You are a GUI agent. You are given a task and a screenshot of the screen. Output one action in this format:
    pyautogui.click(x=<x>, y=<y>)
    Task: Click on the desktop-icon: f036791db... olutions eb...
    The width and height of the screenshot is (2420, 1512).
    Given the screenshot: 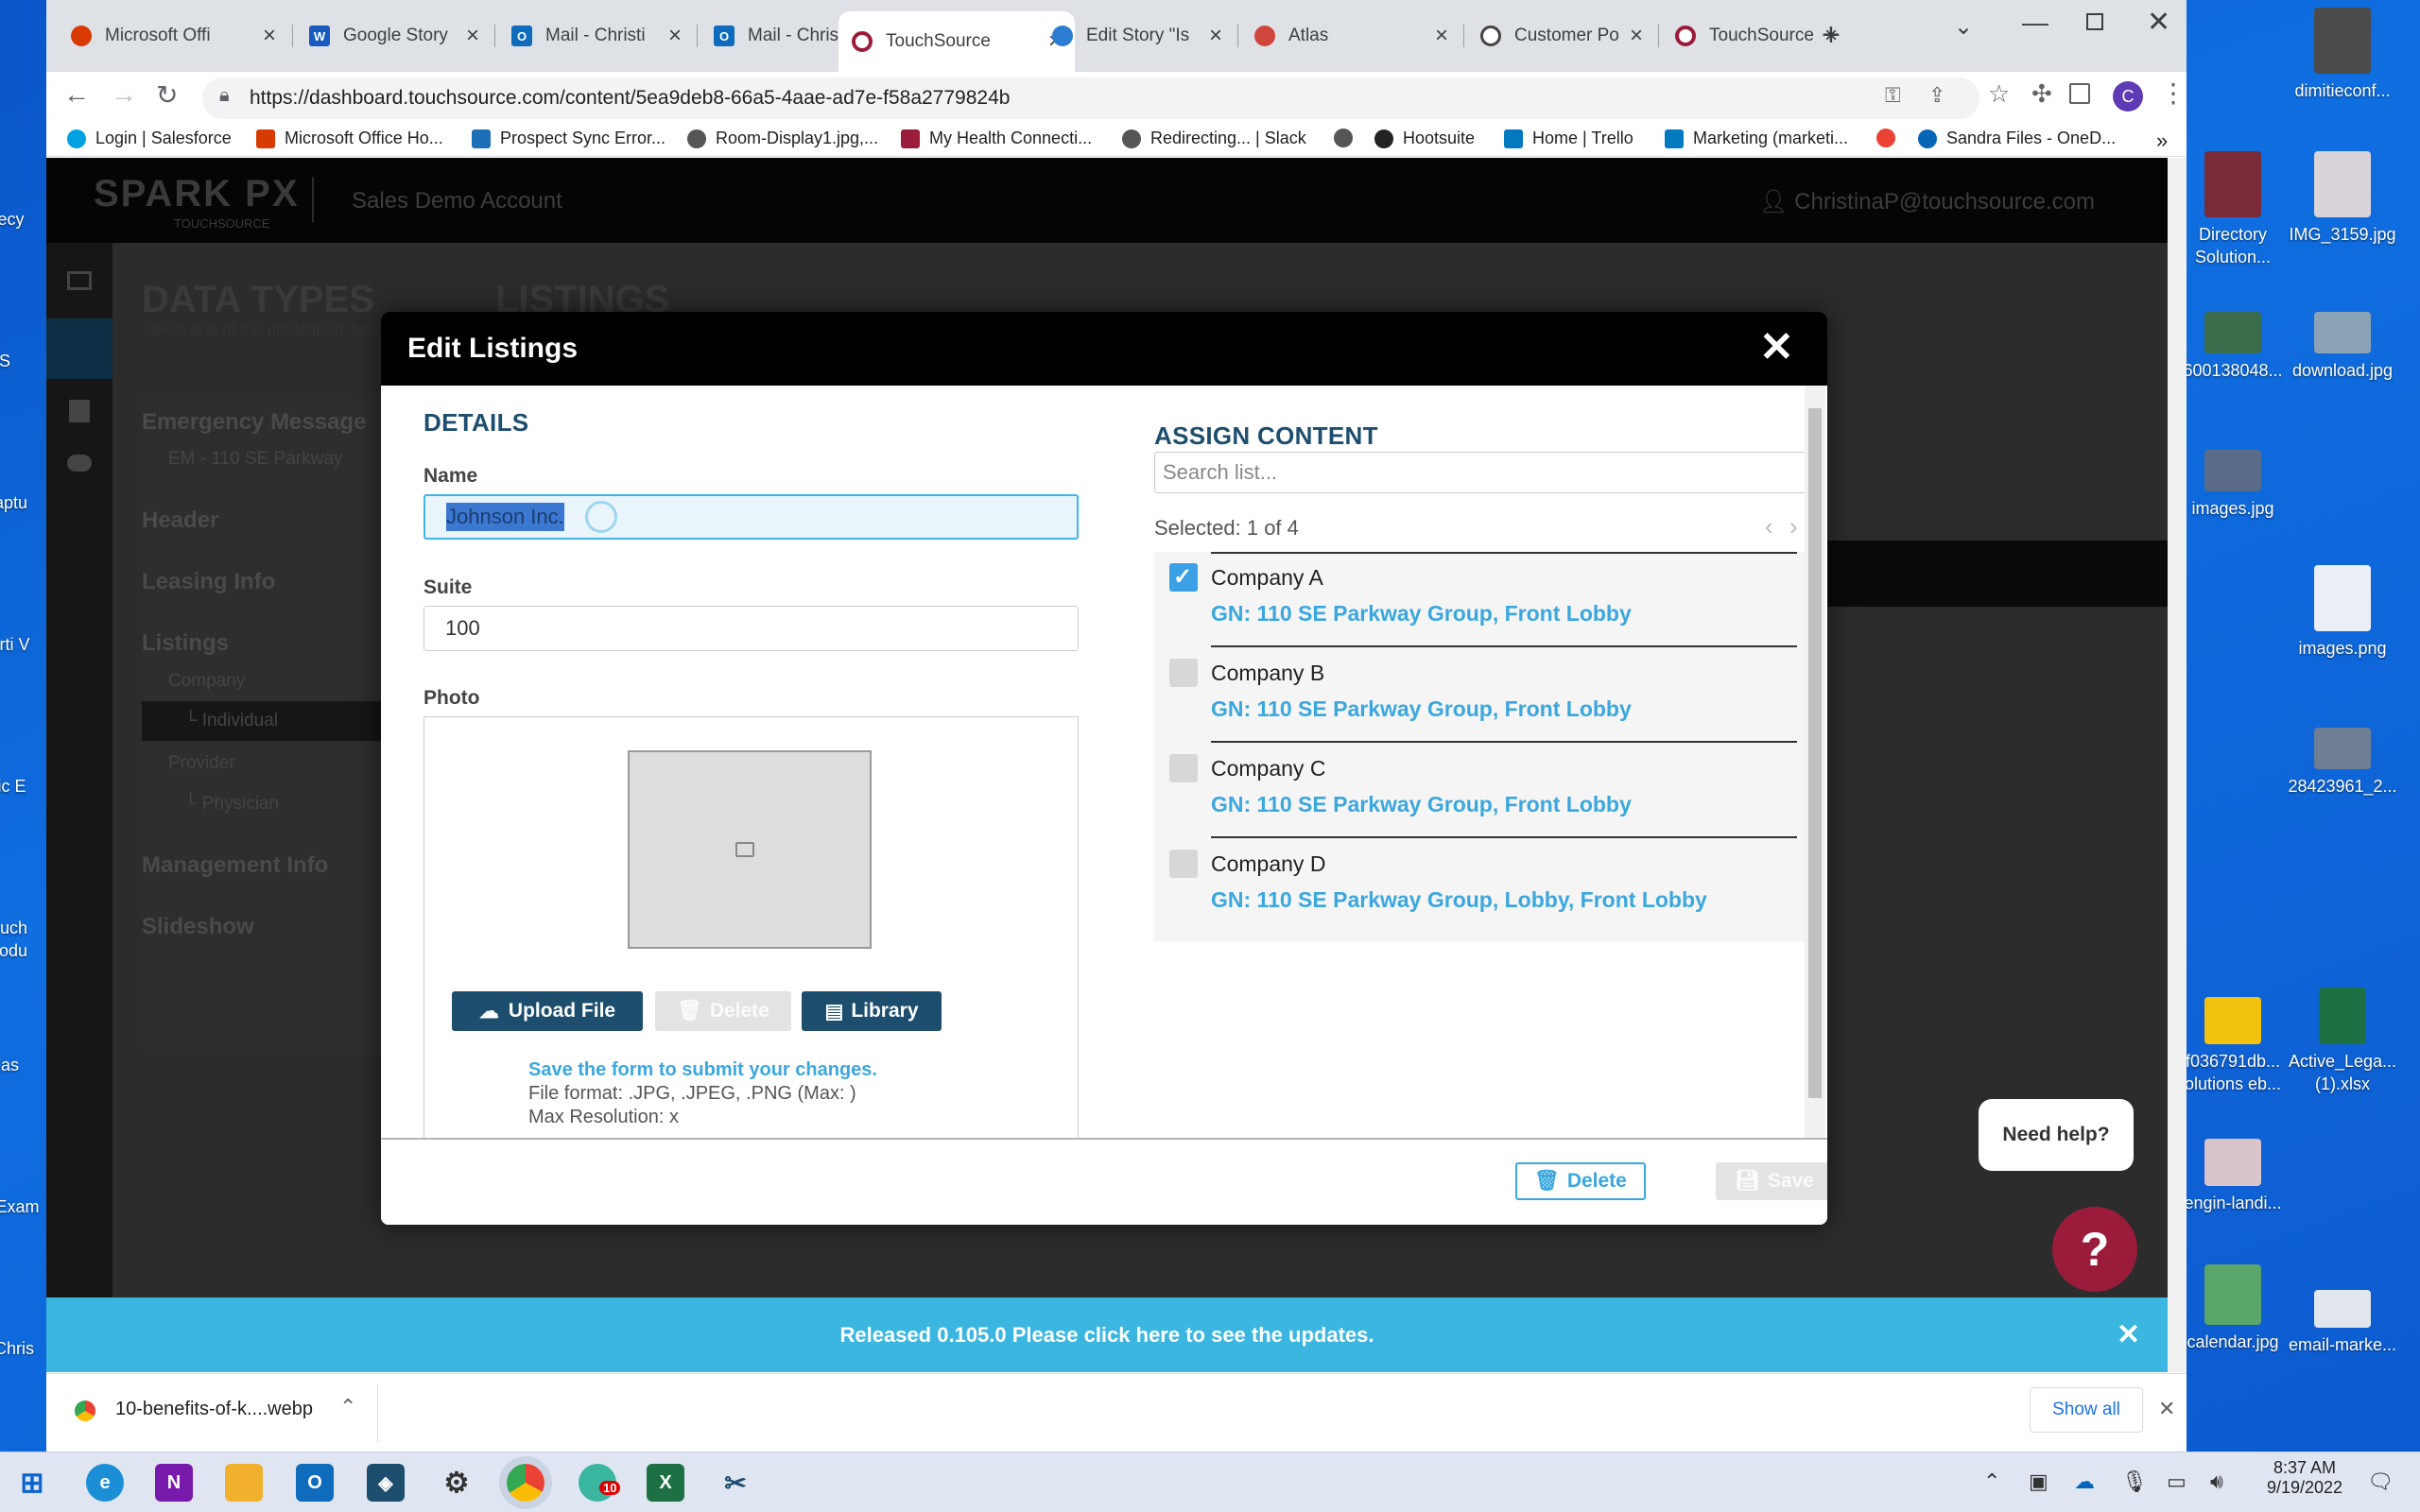 What is the action you would take?
    pyautogui.click(x=2232, y=1046)
    